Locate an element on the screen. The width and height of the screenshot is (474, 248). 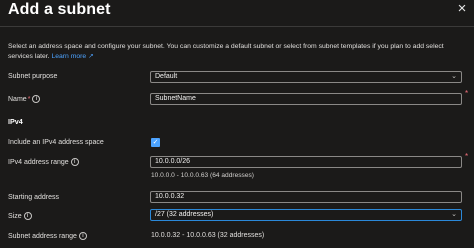
subnet-purpose-label: Subnet purpose is located at coordinates (32, 76).